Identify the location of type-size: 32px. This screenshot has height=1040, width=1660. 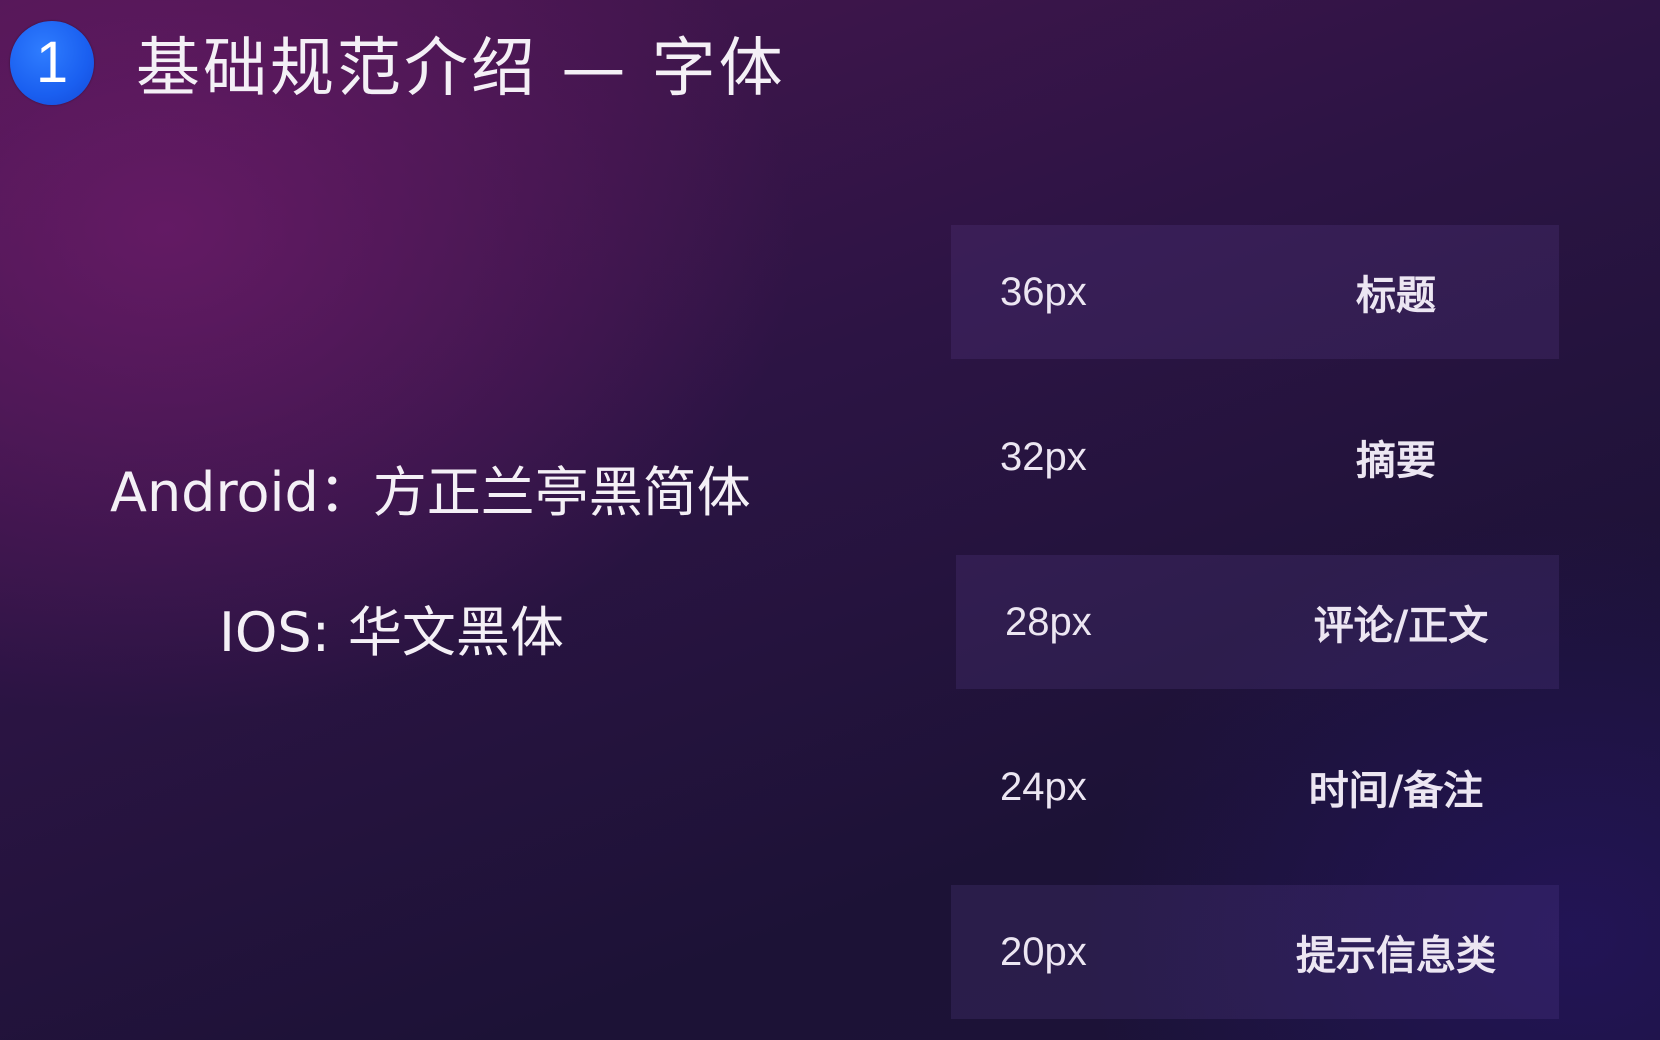
(1043, 456).